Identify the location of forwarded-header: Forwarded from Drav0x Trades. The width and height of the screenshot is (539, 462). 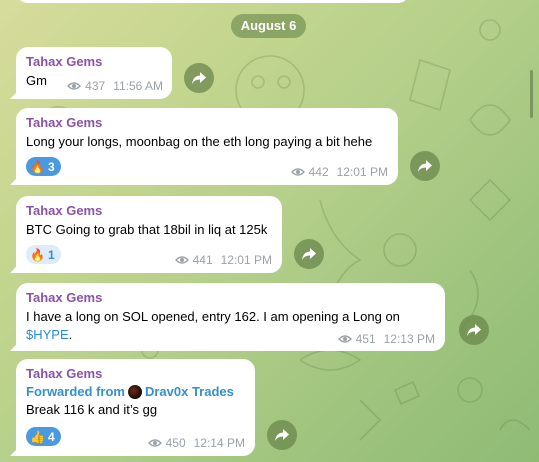
(135, 391).